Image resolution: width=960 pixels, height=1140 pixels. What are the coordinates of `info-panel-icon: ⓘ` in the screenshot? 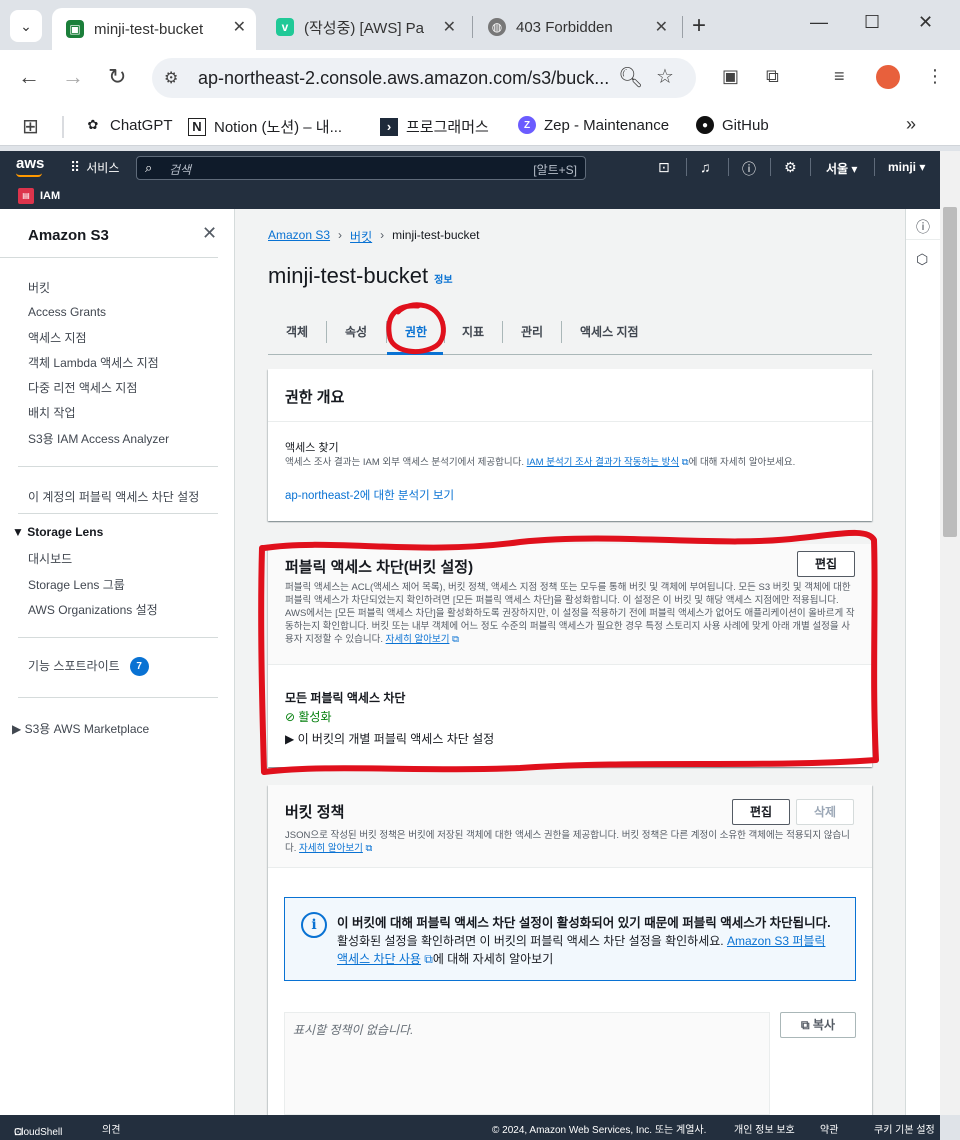 It's located at (923, 227).